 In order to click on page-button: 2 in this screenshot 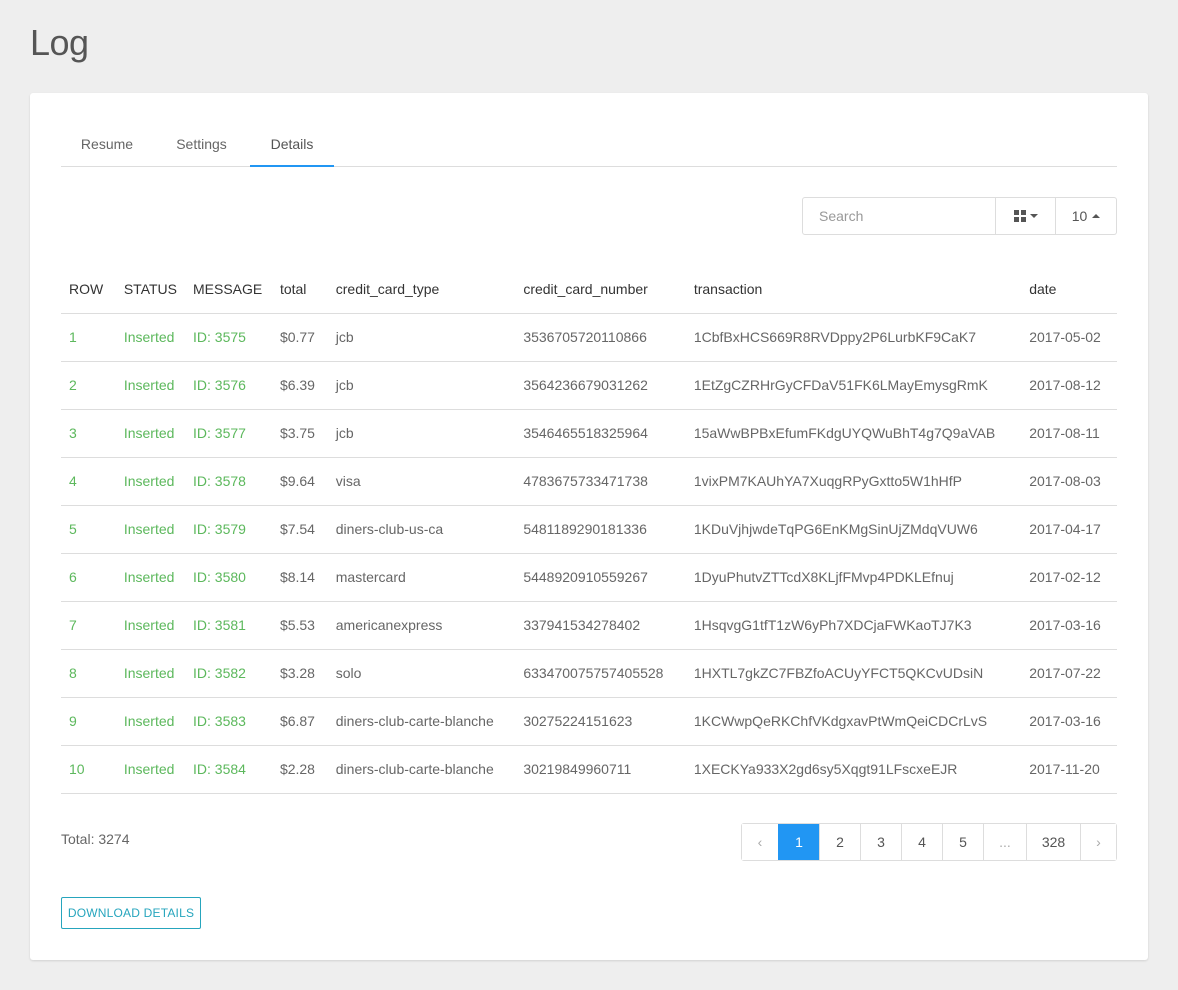, I will do `click(839, 842)`.